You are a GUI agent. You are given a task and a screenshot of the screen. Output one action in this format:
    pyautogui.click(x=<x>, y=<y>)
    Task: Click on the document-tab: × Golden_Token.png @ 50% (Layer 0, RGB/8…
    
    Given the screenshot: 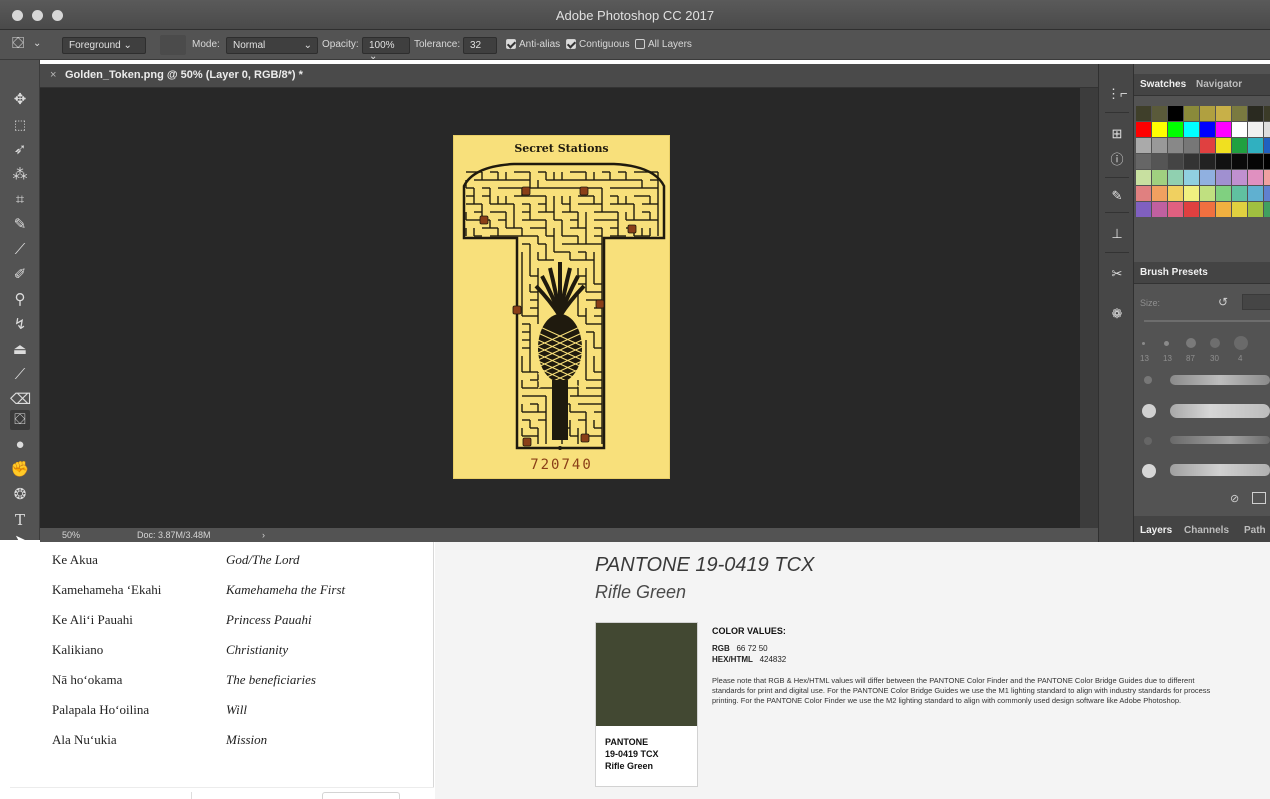 What is the action you would take?
    pyautogui.click(x=569, y=76)
    